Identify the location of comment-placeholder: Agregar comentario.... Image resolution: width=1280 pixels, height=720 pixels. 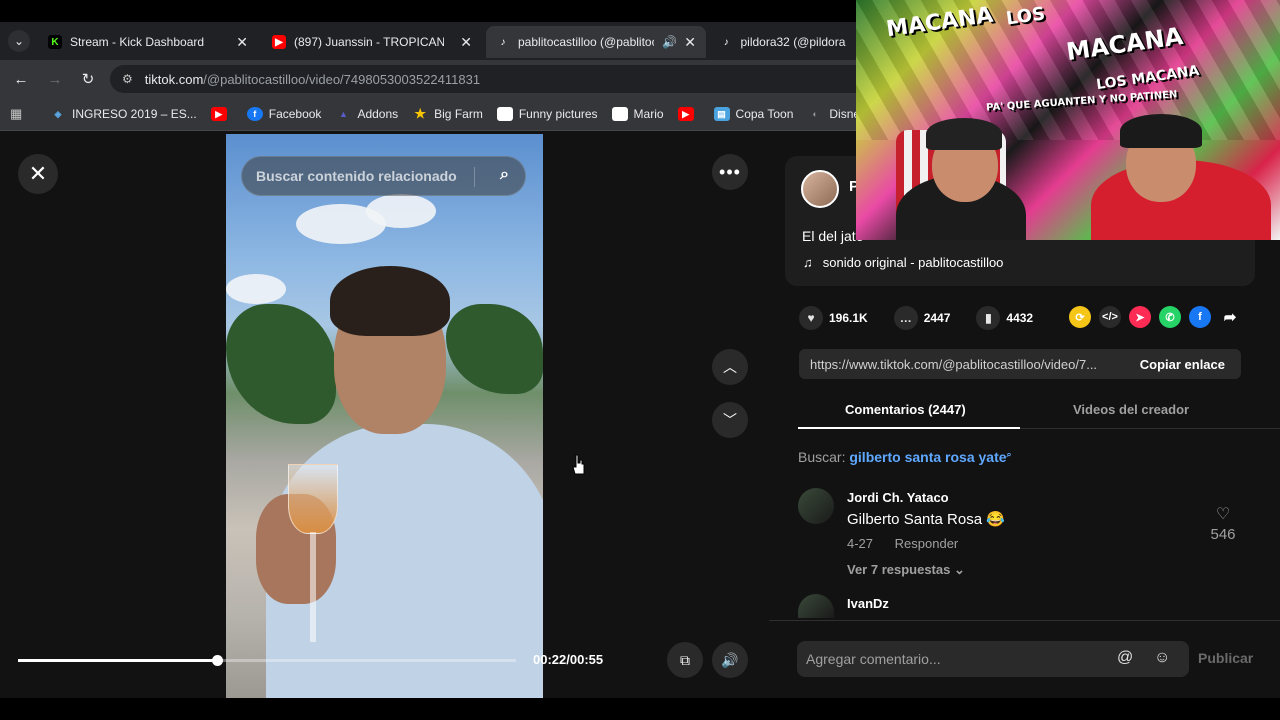
(873, 659).